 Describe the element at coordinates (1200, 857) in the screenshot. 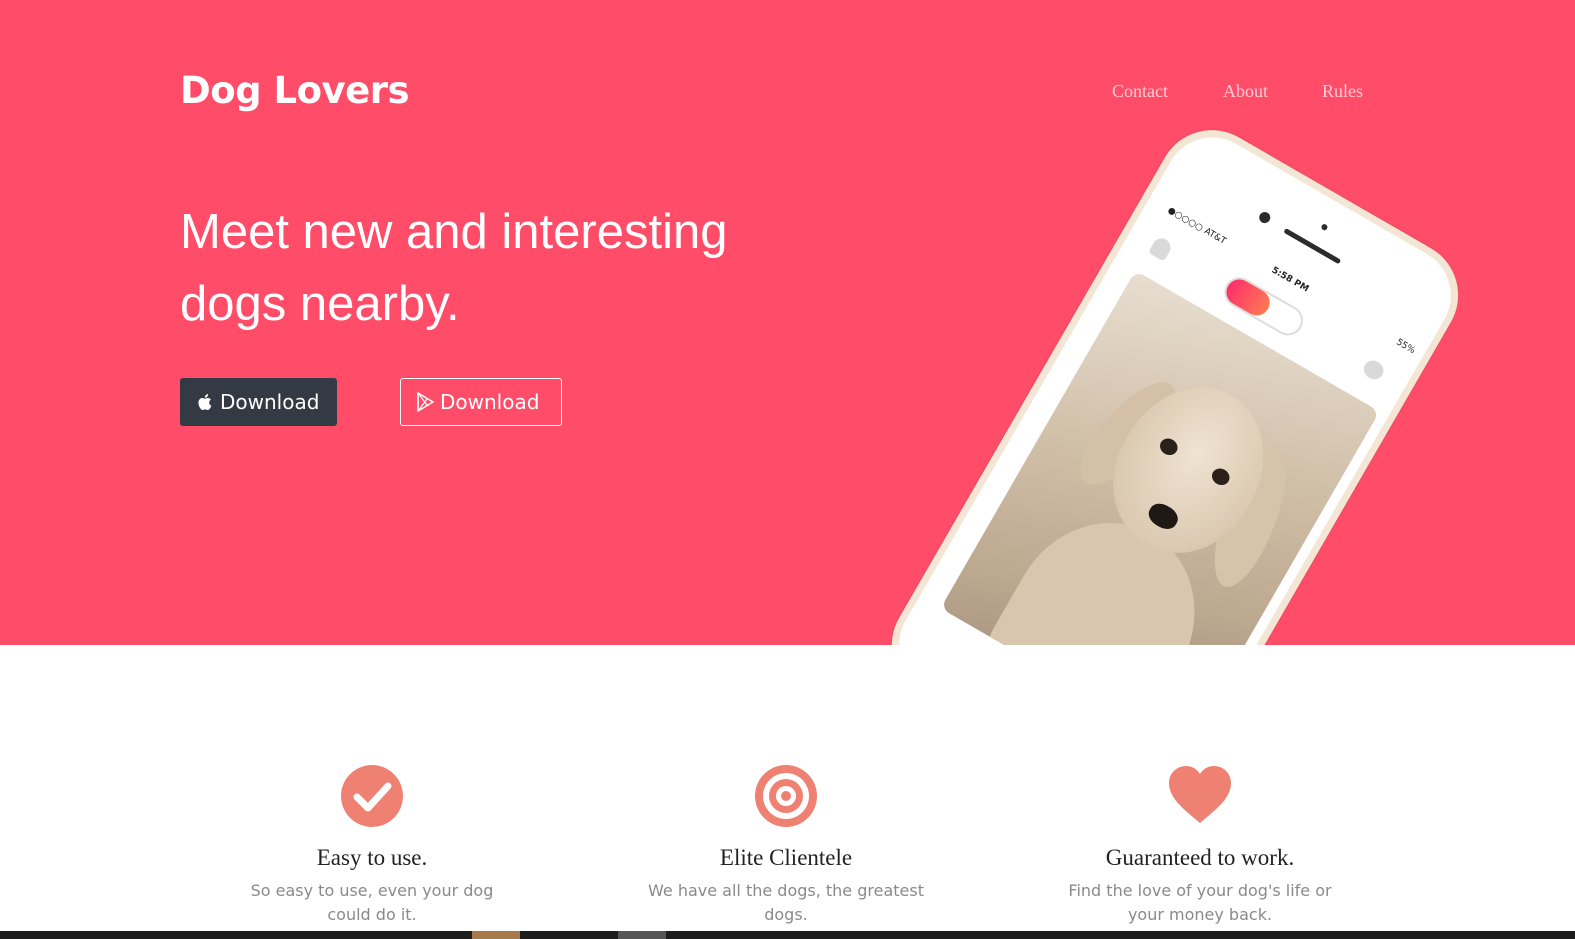

I see `feature-title: Guaranteed to work.` at that location.